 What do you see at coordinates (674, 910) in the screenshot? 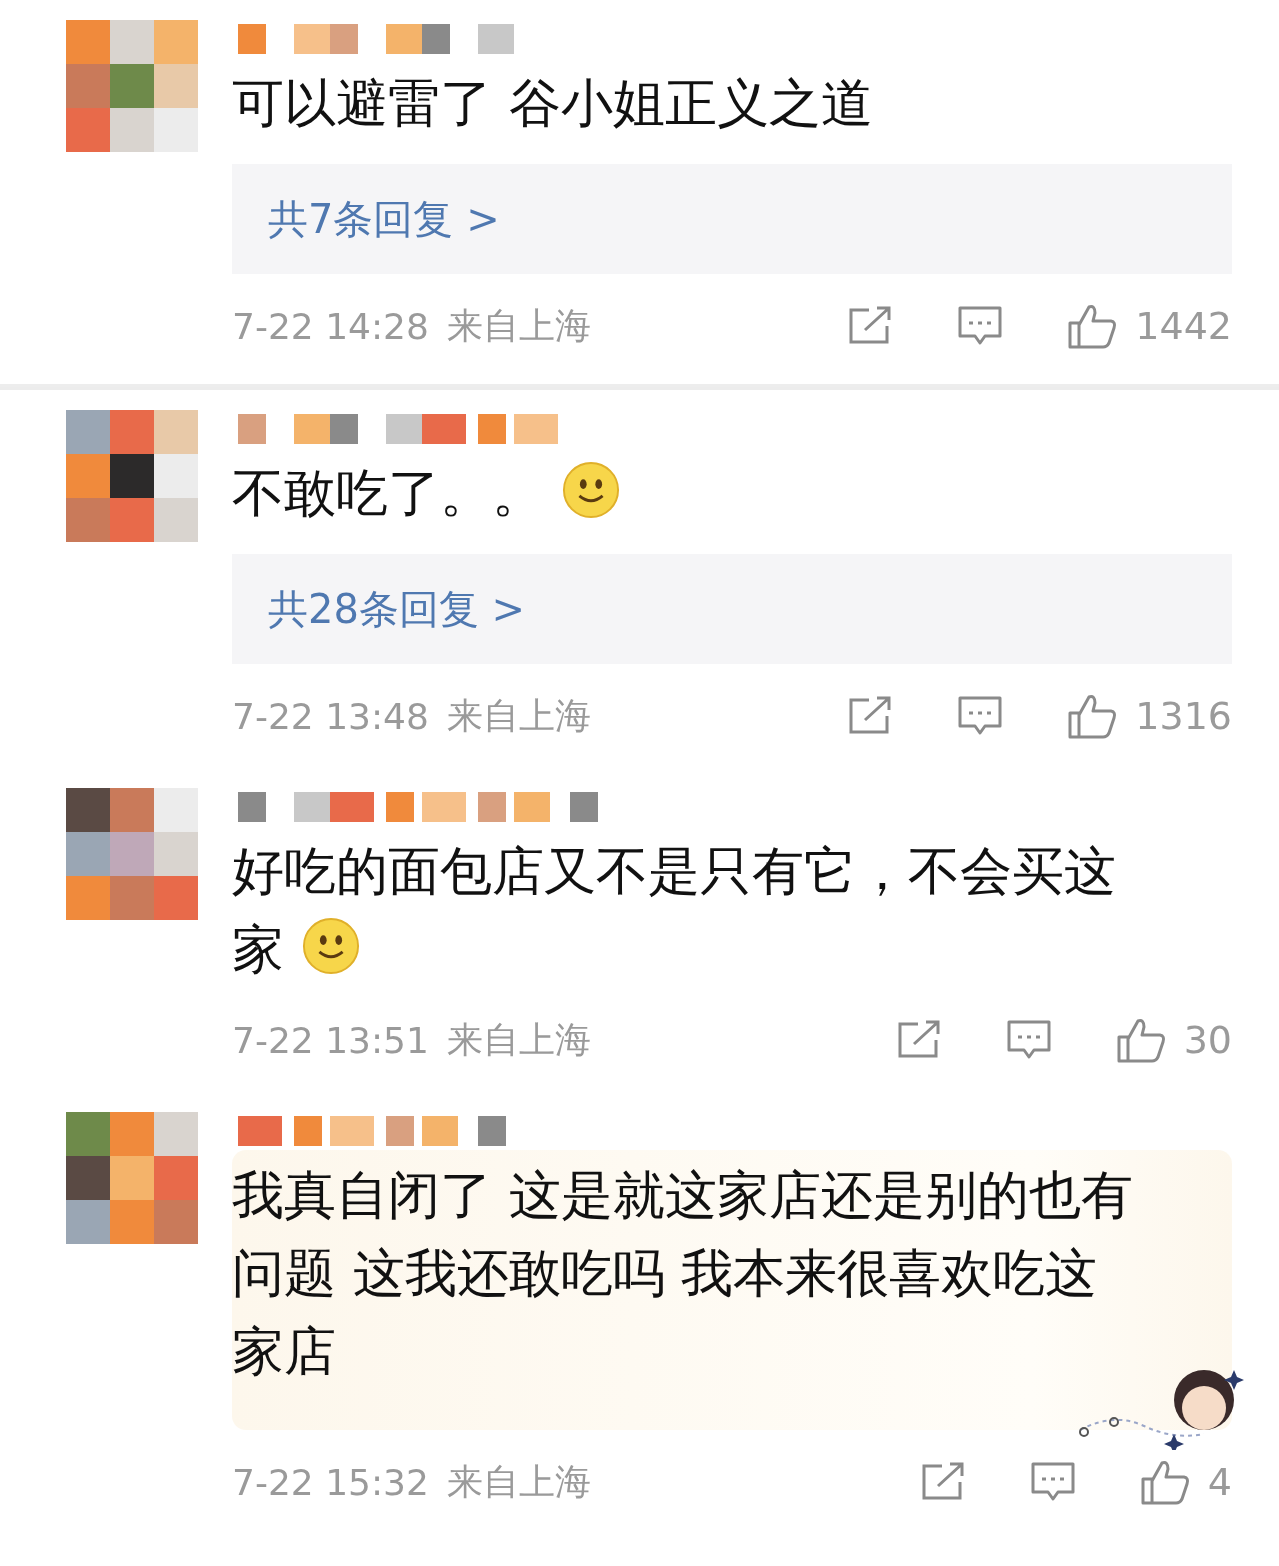
I see `comment-text: 好吃的面包店又不是只有它，不会买这 家` at bounding box center [674, 910].